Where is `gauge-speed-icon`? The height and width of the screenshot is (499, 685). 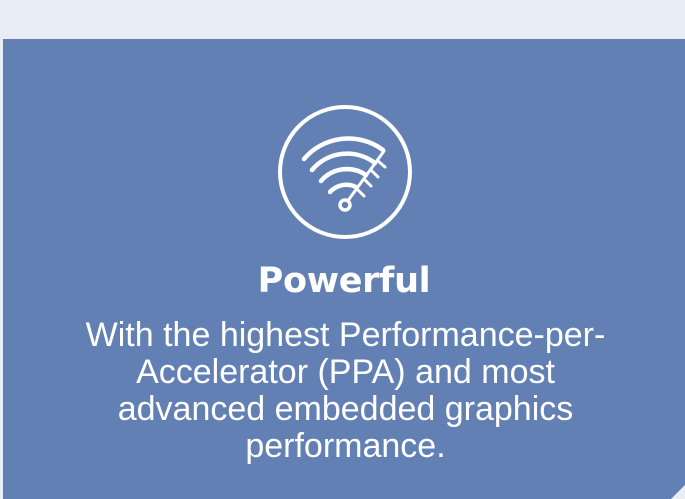 gauge-speed-icon is located at coordinates (345, 172).